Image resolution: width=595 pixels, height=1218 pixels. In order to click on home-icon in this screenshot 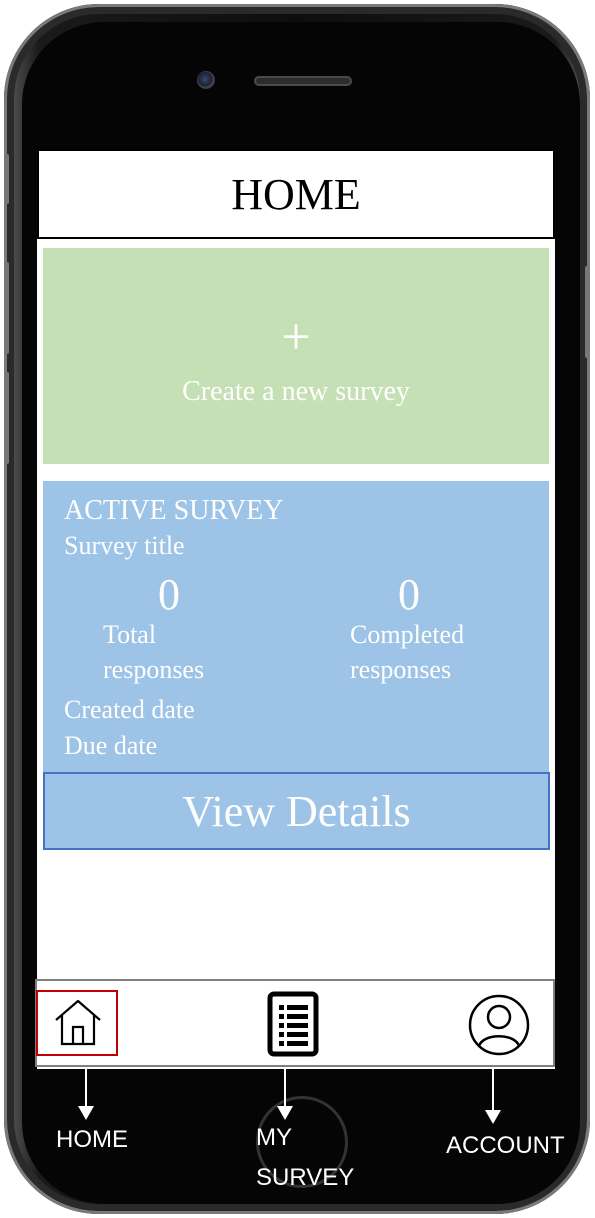, I will do `click(78, 1022)`.